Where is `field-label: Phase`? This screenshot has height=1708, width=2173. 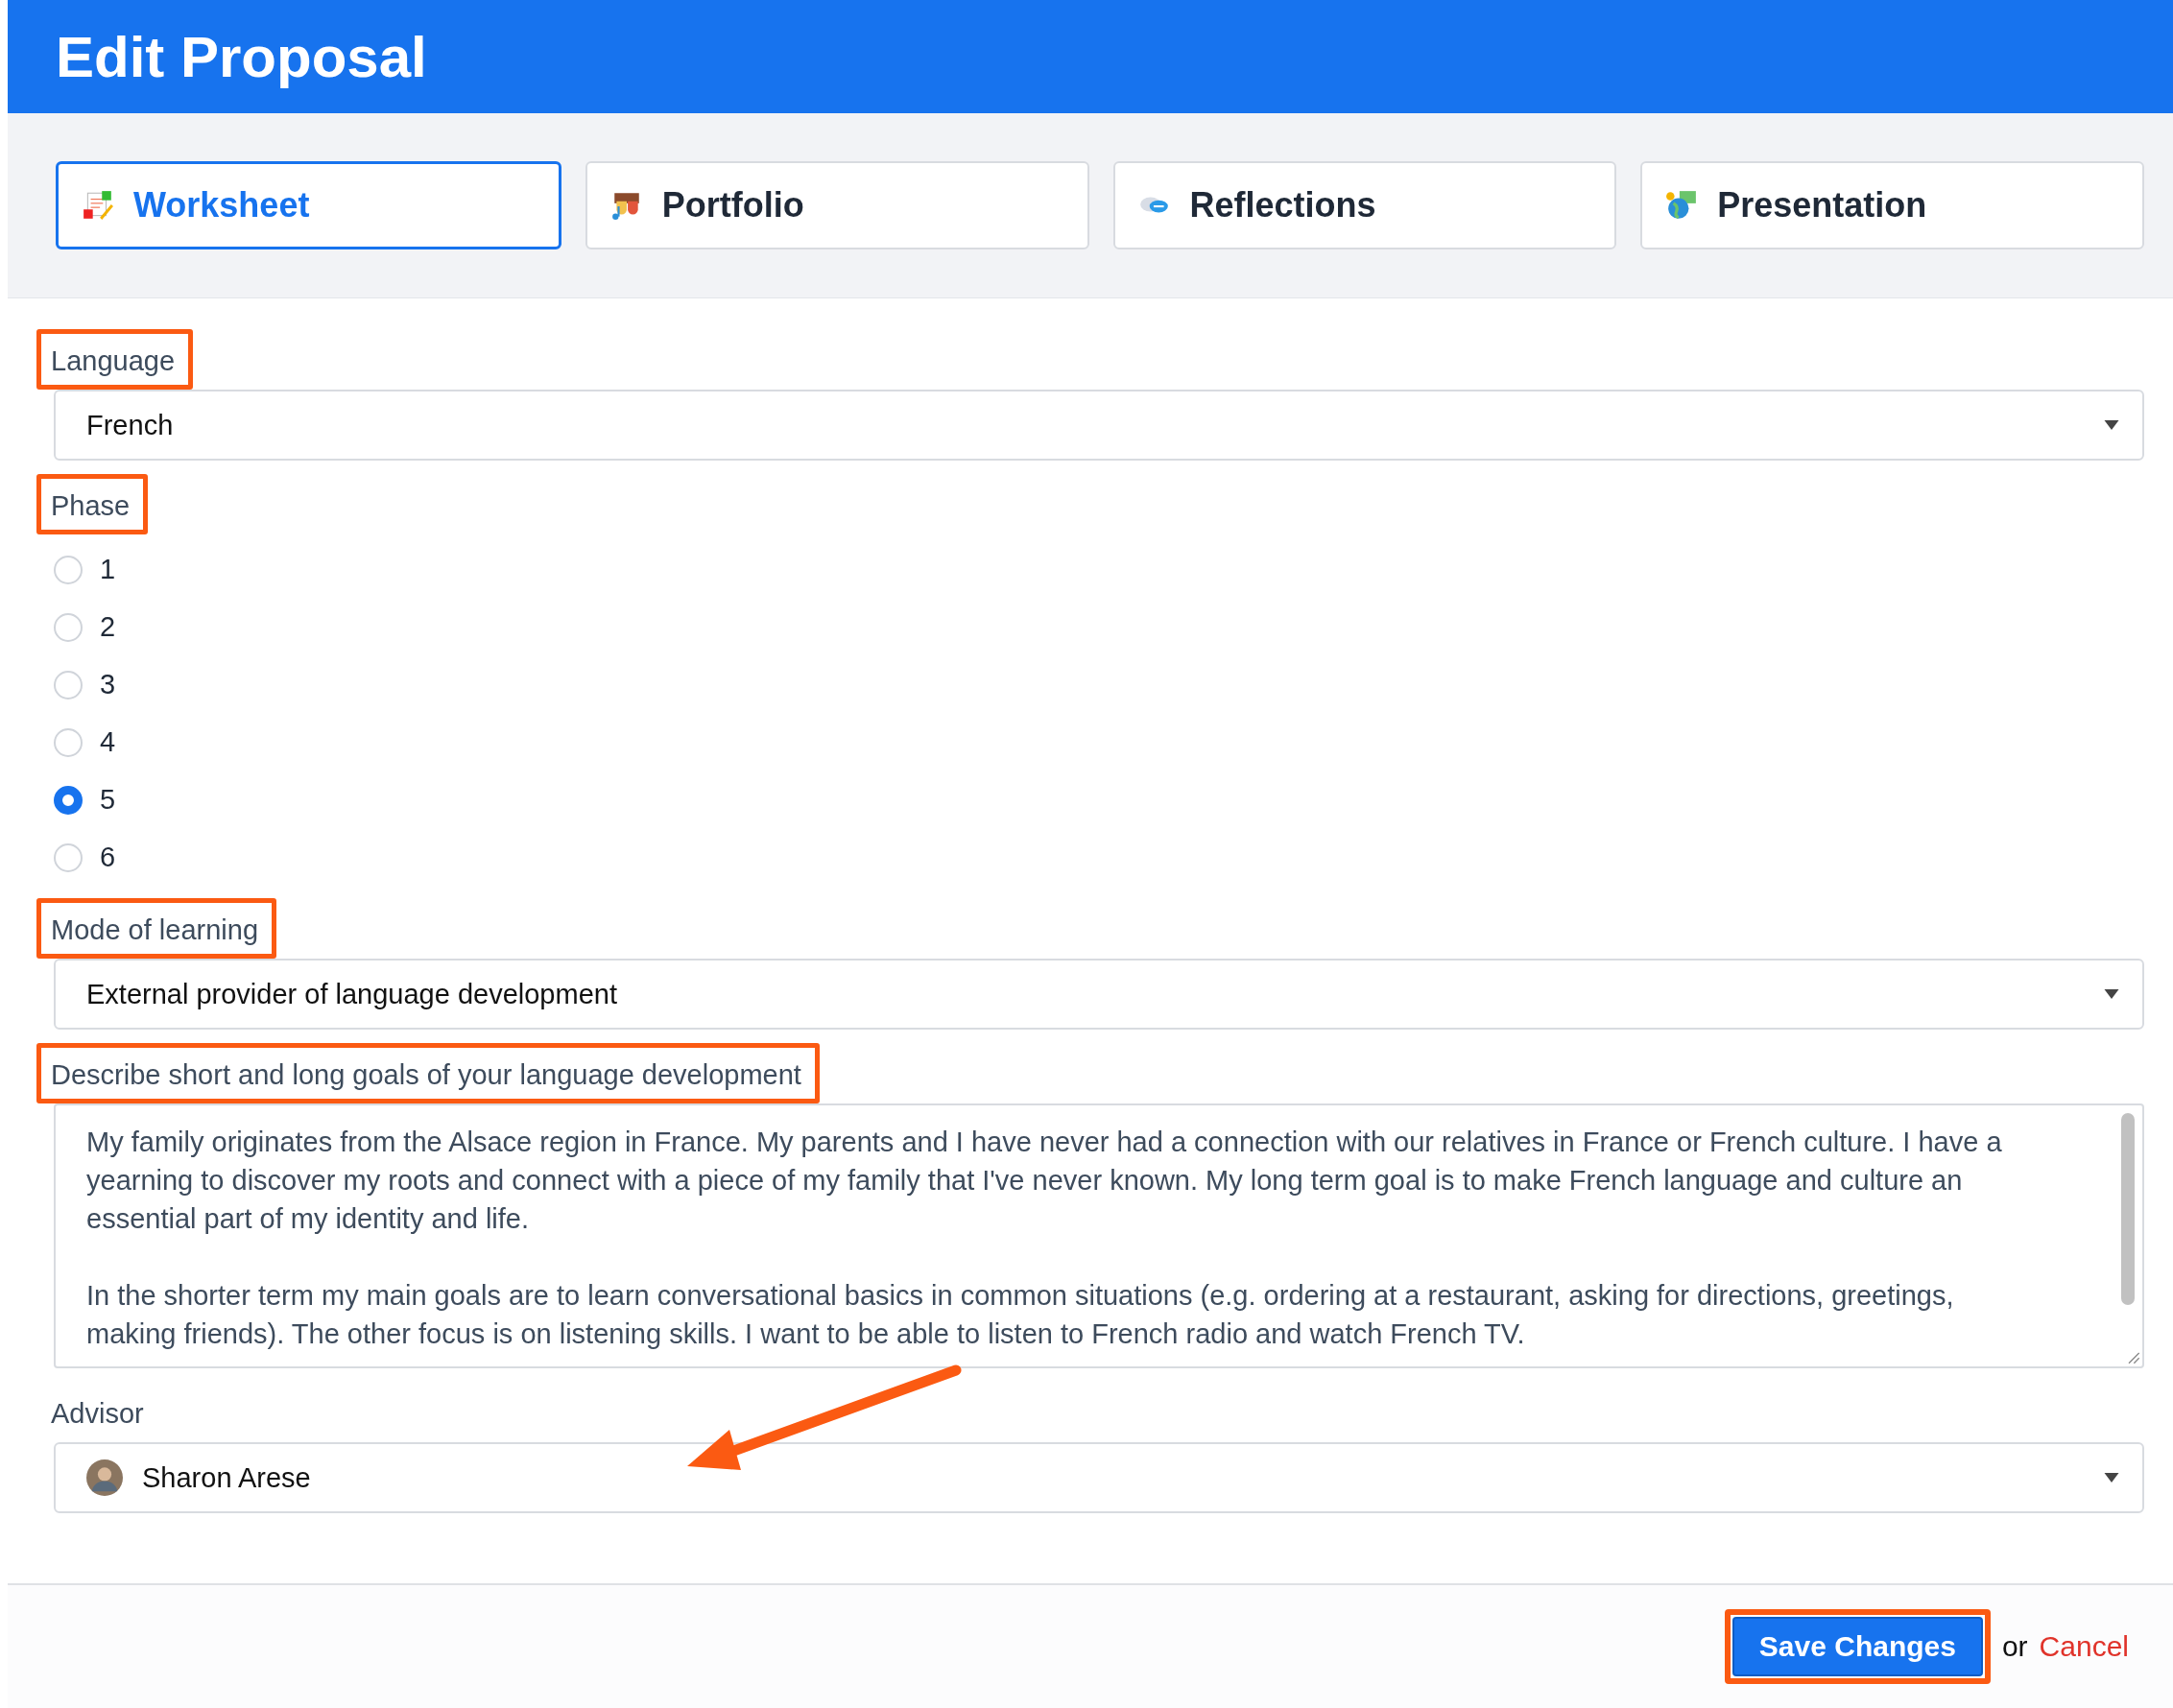 field-label: Phase is located at coordinates (91, 505).